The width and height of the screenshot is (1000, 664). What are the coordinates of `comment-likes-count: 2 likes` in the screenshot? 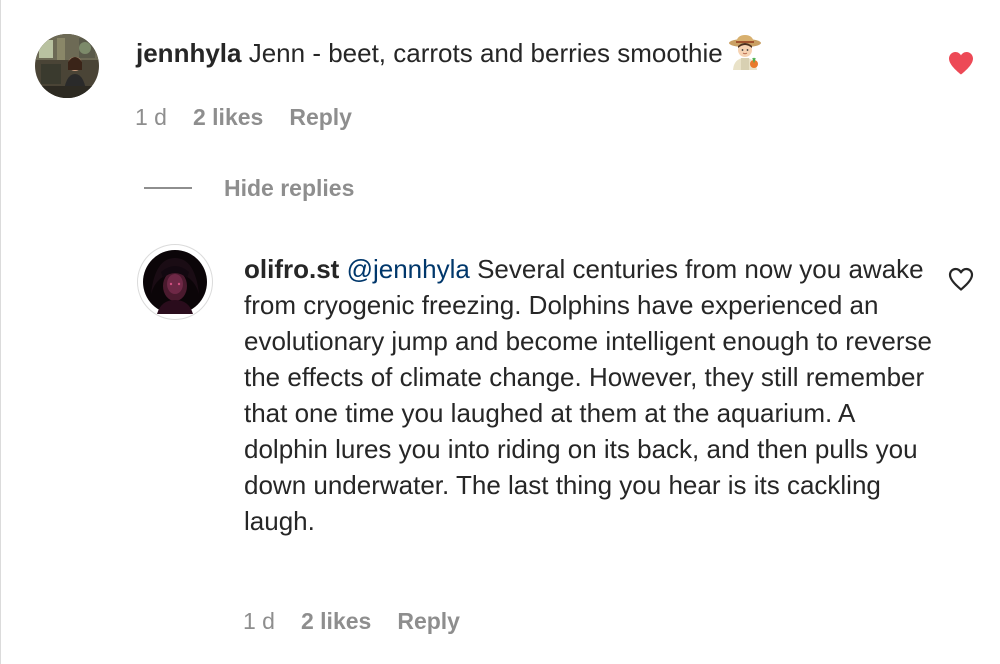 It's located at (228, 117).